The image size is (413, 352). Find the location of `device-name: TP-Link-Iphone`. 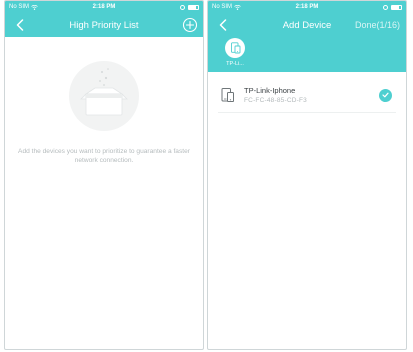

device-name: TP-Link-Iphone is located at coordinates (270, 90).